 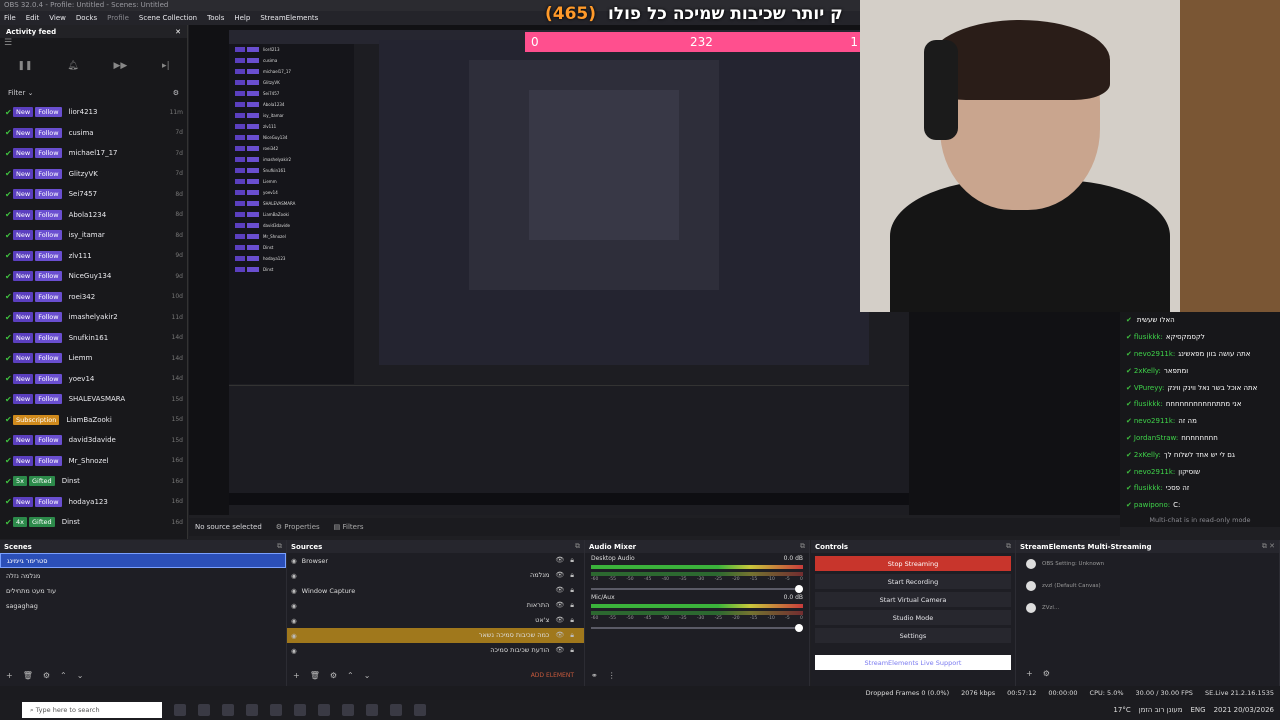 What do you see at coordinates (300, 710) in the screenshot?
I see `folder-icon` at bounding box center [300, 710].